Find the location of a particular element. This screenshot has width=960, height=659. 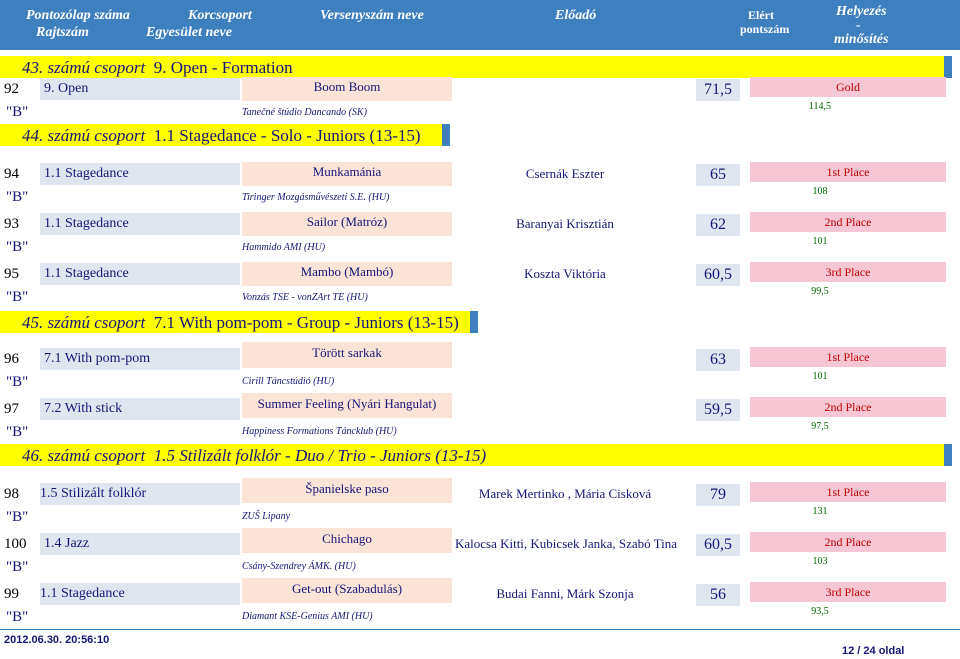

header-points-b: pontszám is located at coordinates (765, 29).